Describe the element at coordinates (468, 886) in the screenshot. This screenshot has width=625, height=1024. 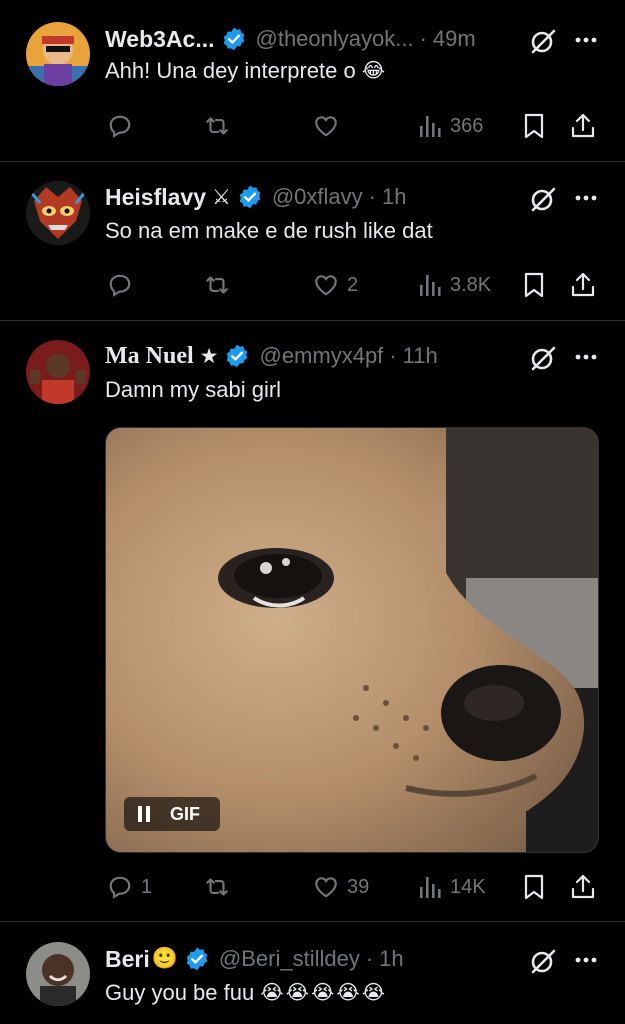
I see `views-count: 14K` at that location.